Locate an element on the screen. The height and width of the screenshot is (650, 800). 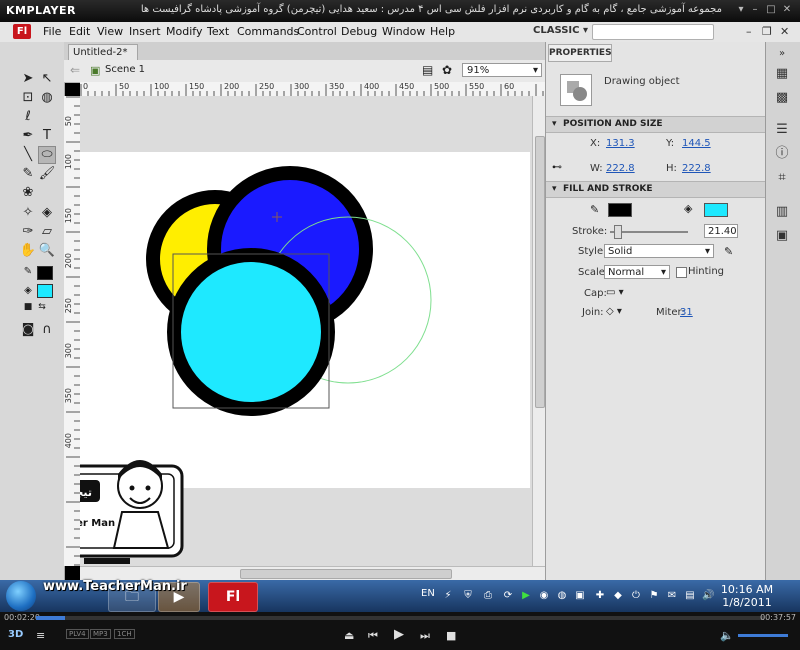
stop-icon: ■ is located at coordinates (451, 635).